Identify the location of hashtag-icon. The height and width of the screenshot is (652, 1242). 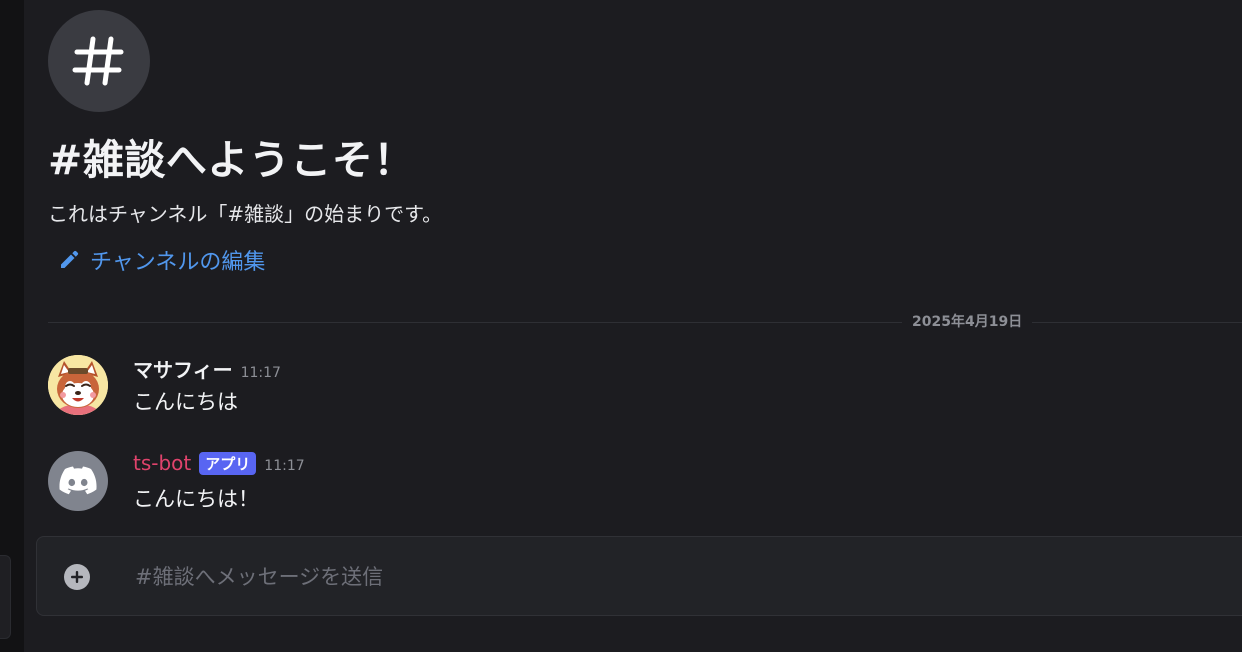
(98, 61).